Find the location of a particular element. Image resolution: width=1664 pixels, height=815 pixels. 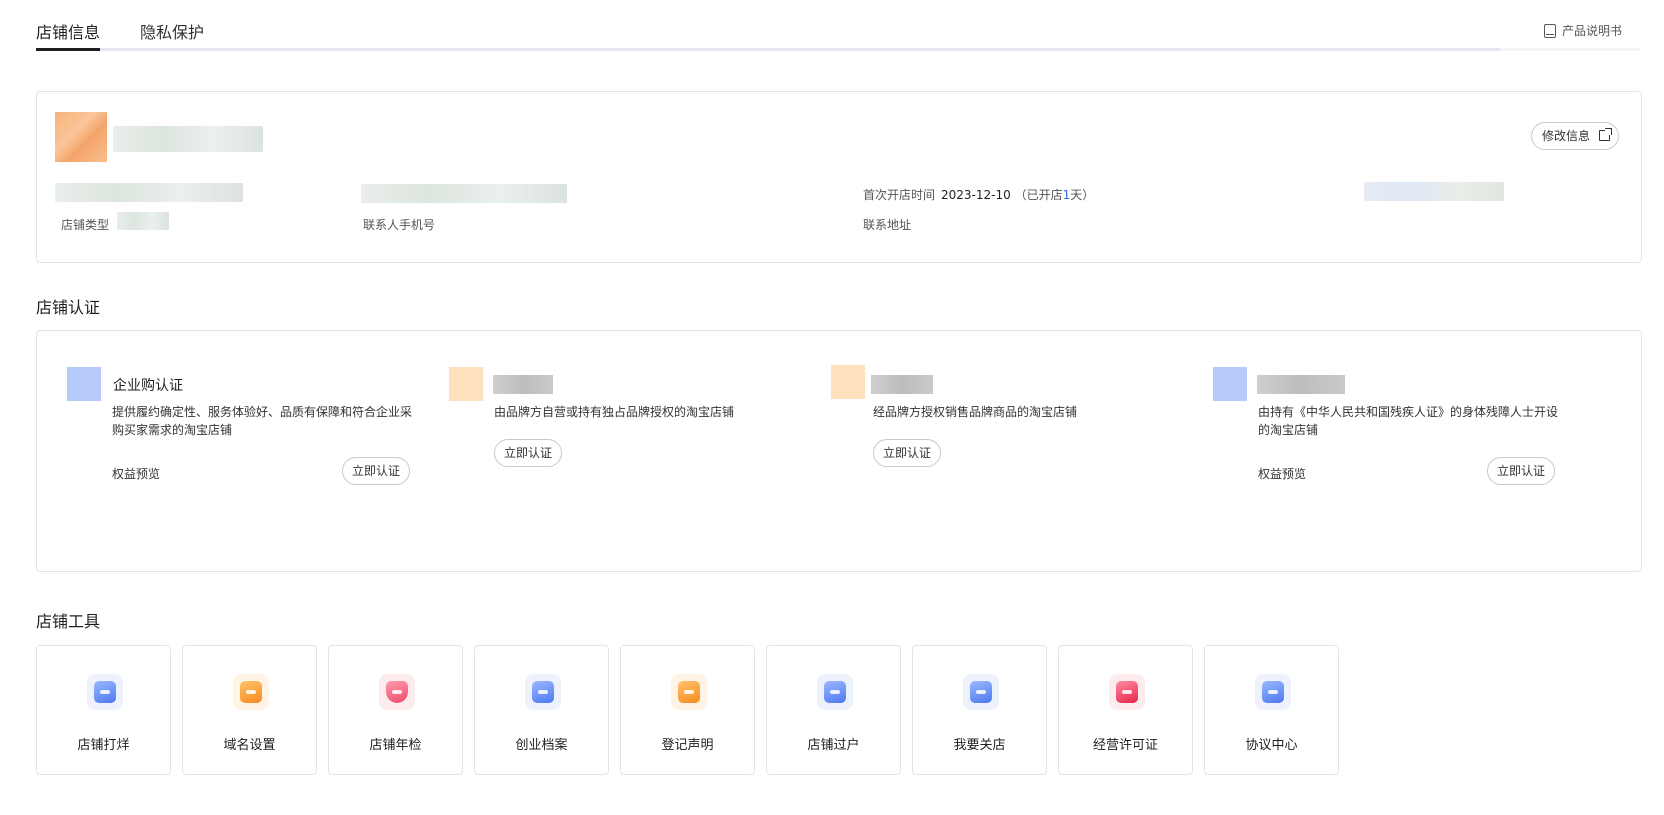

tool-label: 店铺年检 is located at coordinates (395, 745).